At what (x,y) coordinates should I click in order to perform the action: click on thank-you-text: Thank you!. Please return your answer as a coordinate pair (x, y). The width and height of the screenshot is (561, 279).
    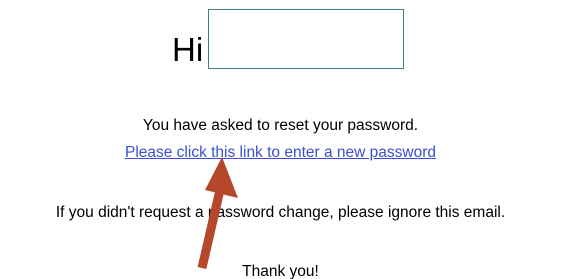
    Looking at the image, I should click on (280, 271).